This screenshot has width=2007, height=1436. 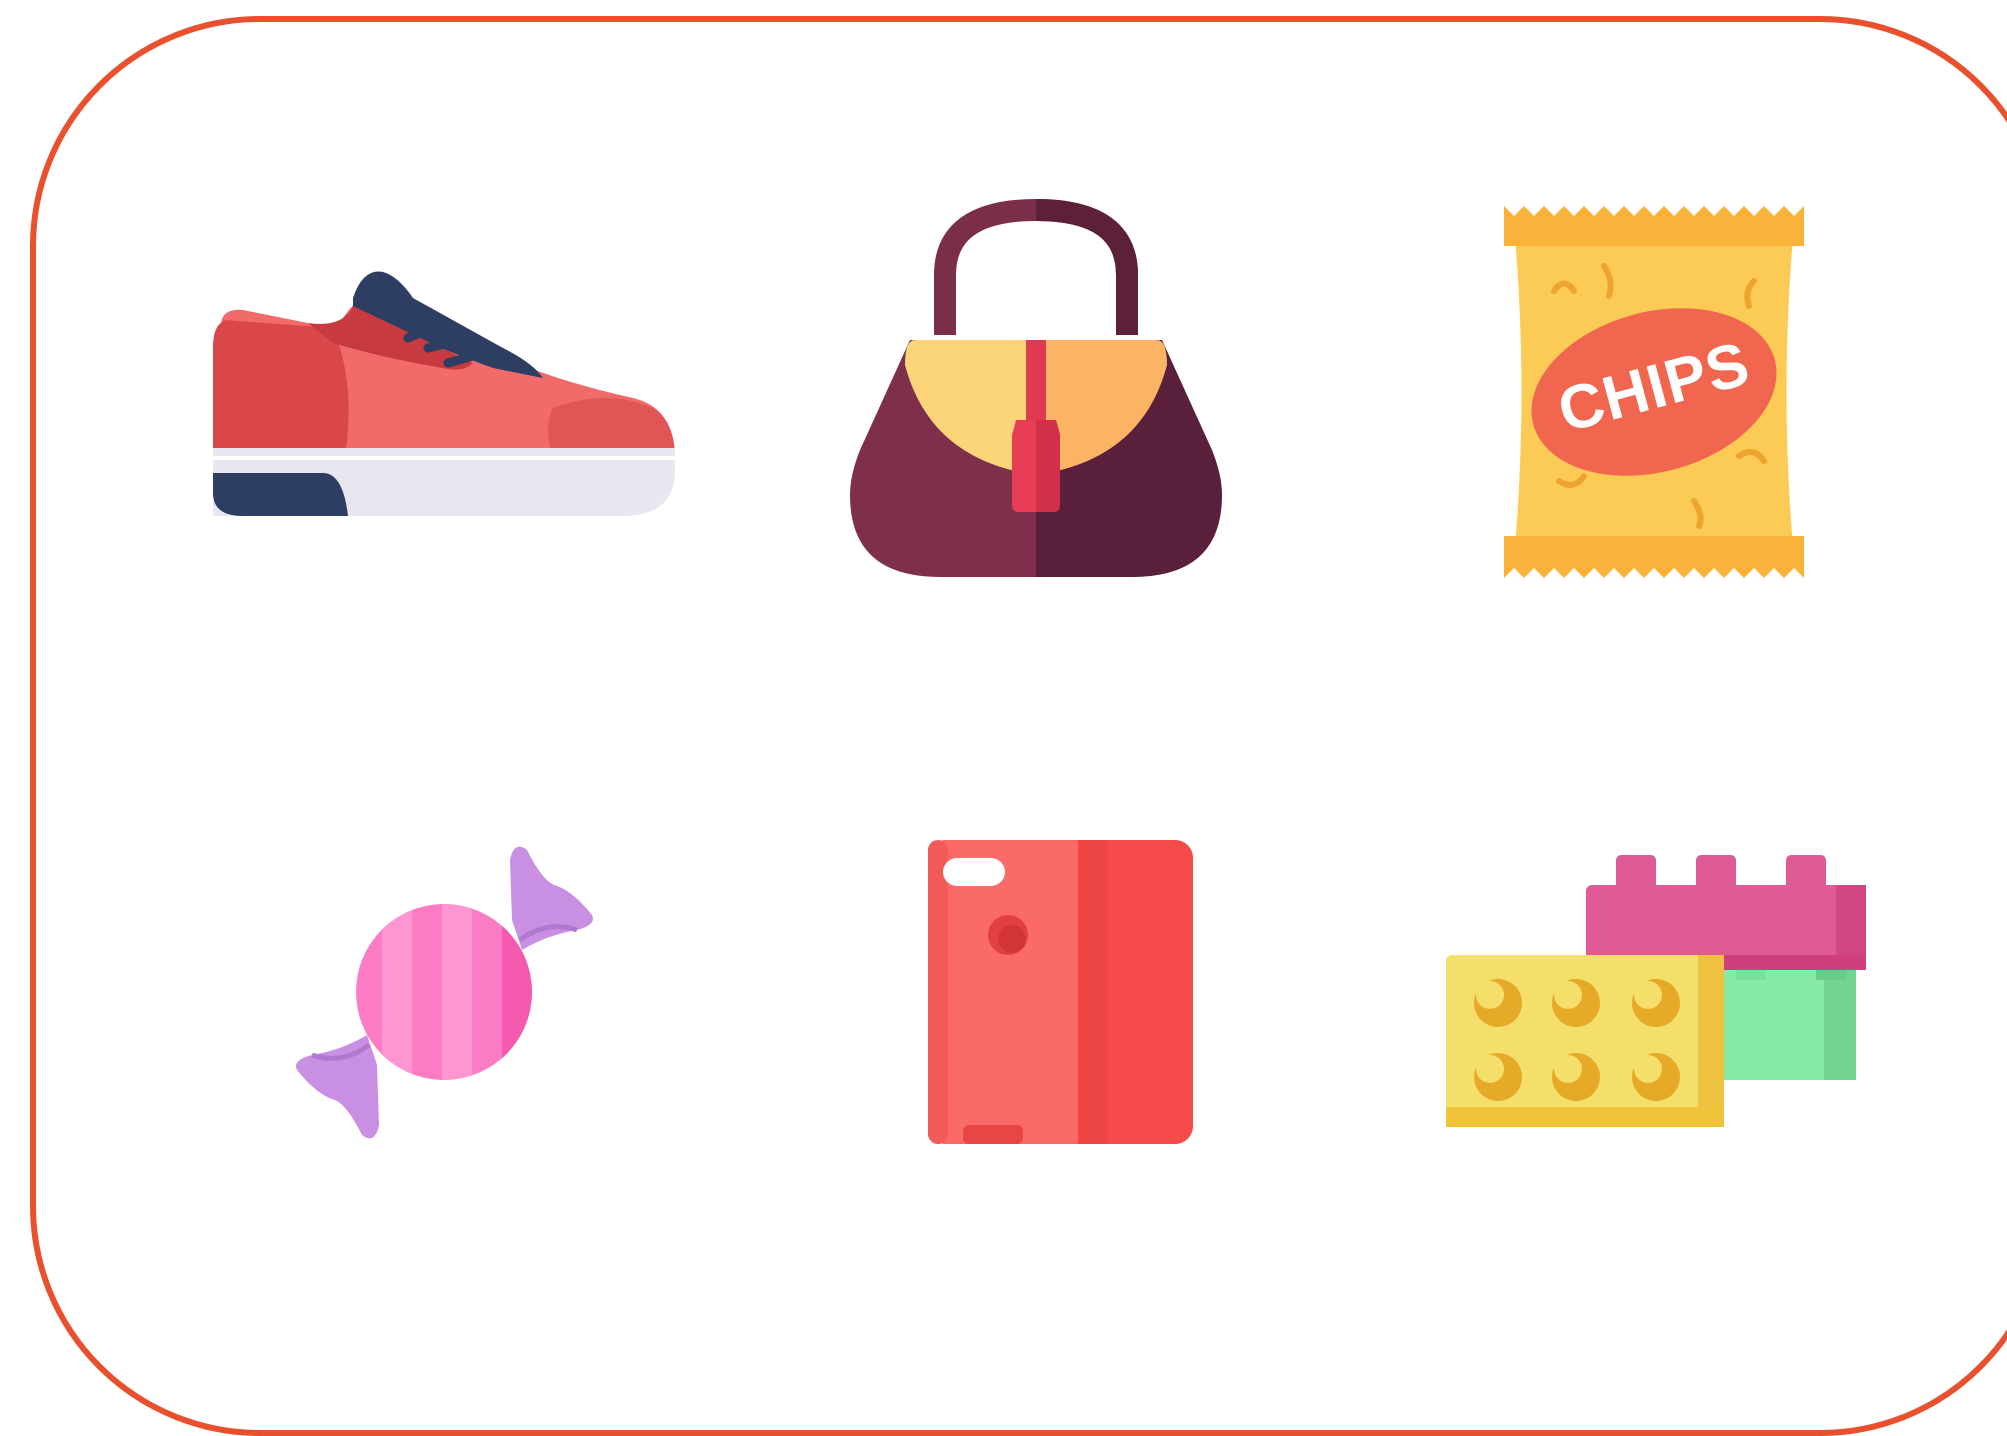 What do you see at coordinates (444, 392) in the screenshot?
I see `sneaker-icon` at bounding box center [444, 392].